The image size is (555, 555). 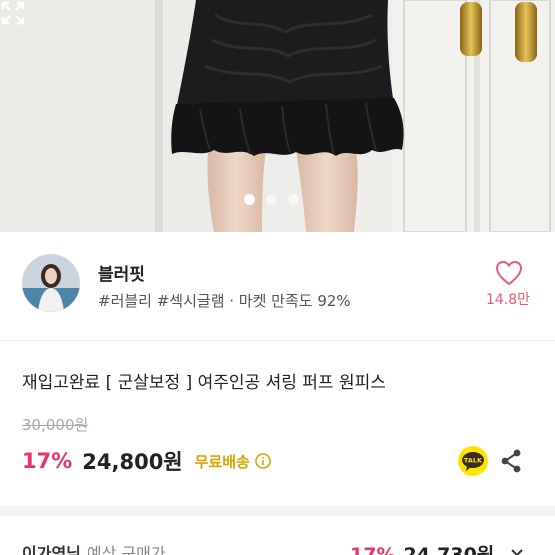 I want to click on talk-badge-text: TALK, so click(x=473, y=461).